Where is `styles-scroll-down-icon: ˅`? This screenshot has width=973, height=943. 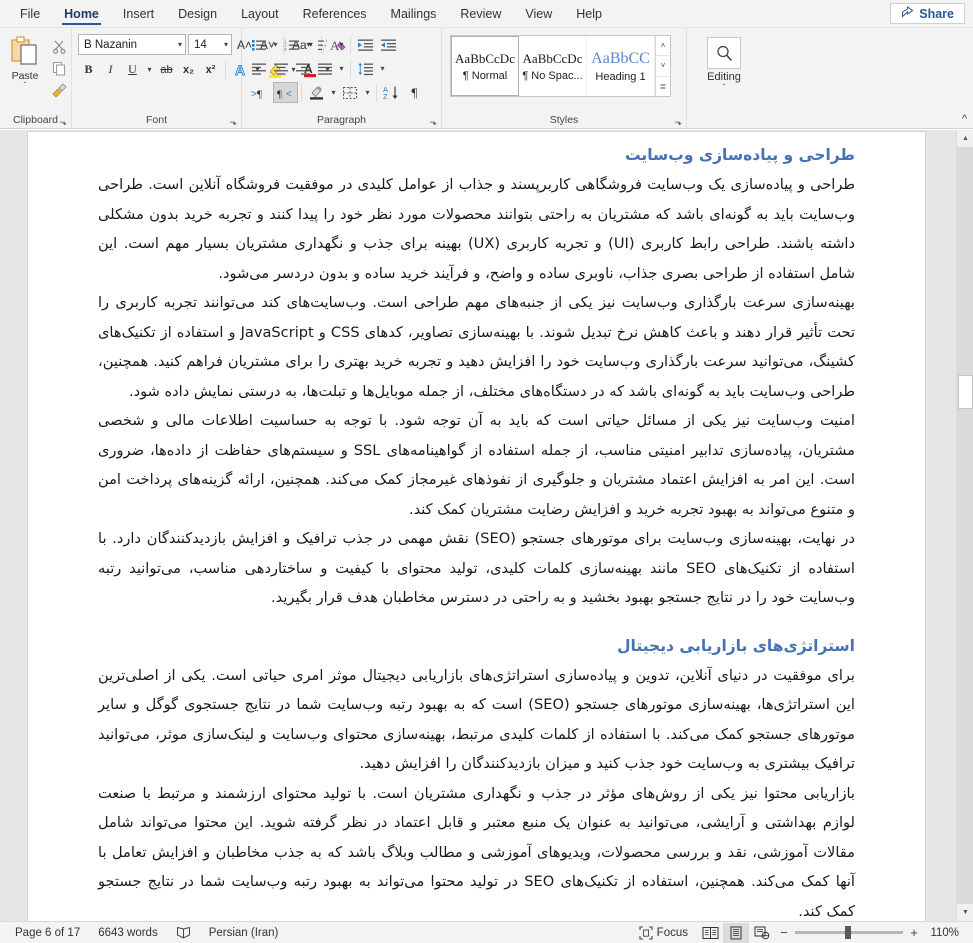 styles-scroll-down-icon: ˅ is located at coordinates (663, 66).